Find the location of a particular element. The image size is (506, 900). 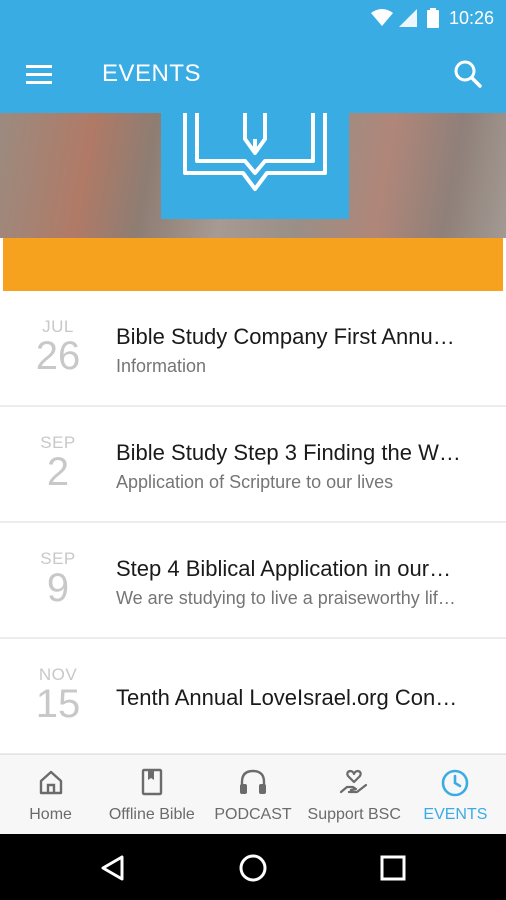

event-subtitle: Information is located at coordinates (161, 366).